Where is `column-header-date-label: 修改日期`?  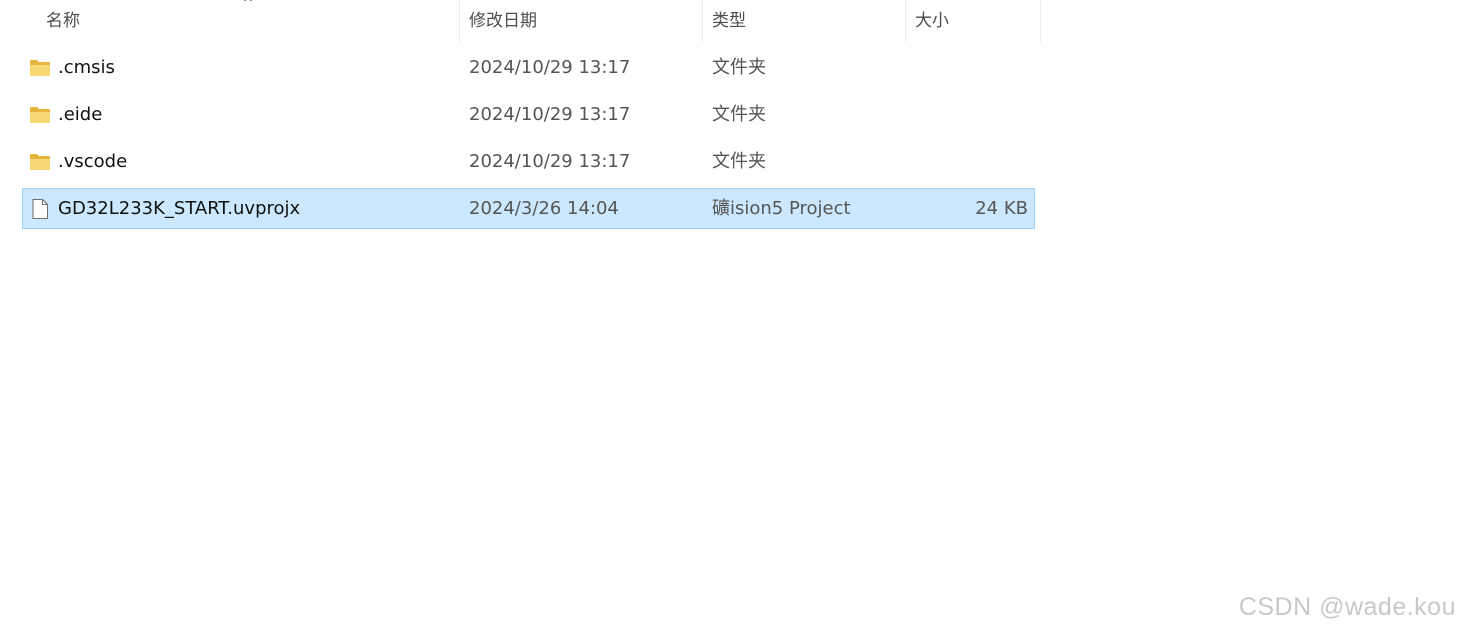
column-header-date-label: 修改日期 is located at coordinates (503, 21).